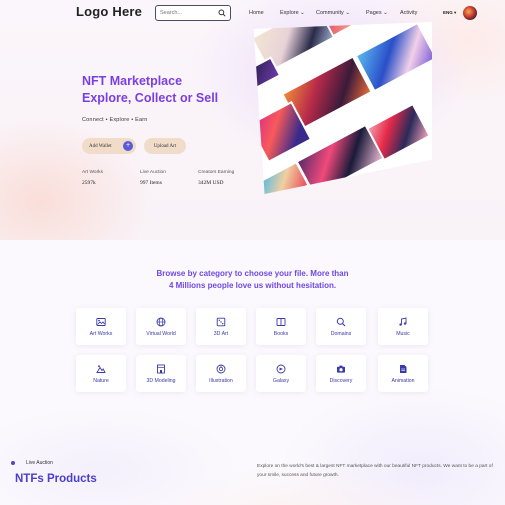 The image size is (505, 505). I want to click on add-wallet-button: Add Wallet +, so click(109, 146).